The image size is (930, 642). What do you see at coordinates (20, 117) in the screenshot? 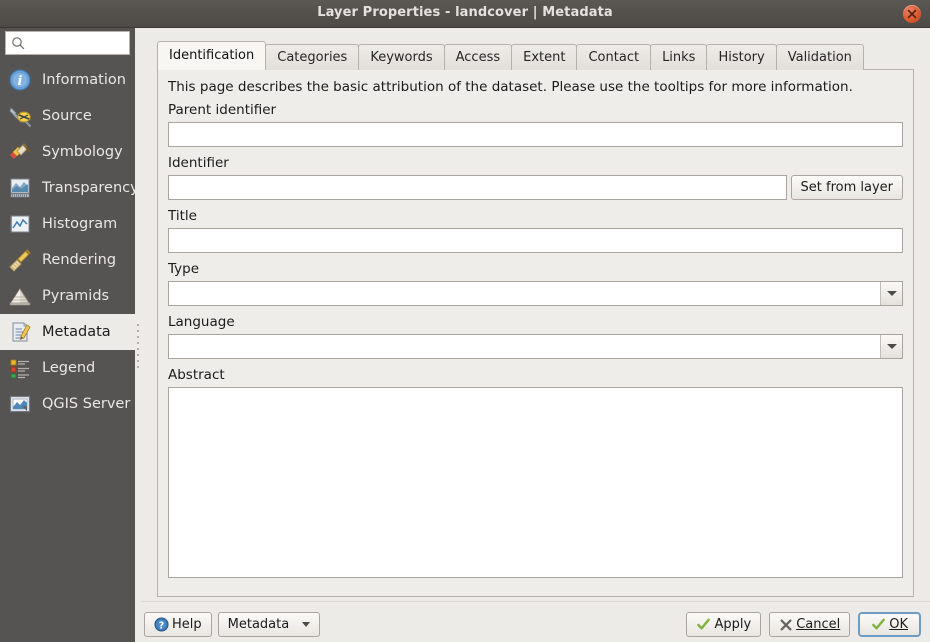
I see `source-wrench-icon` at bounding box center [20, 117].